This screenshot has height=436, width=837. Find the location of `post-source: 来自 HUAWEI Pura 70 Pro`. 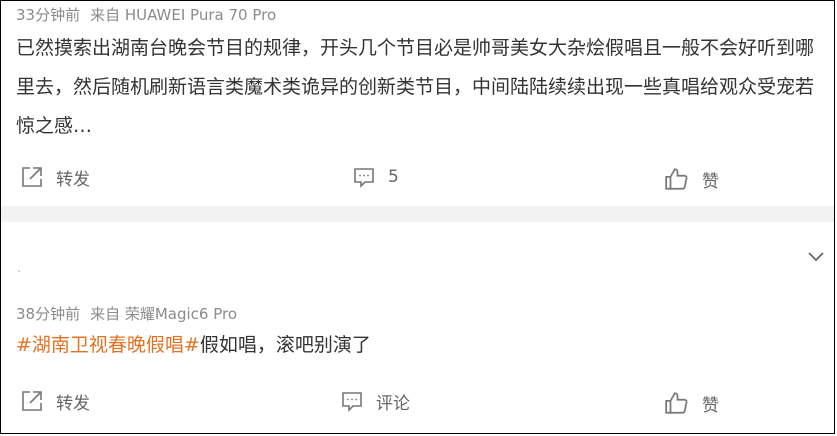

post-source: 来自 HUAWEI Pura 70 Pro is located at coordinates (183, 15).